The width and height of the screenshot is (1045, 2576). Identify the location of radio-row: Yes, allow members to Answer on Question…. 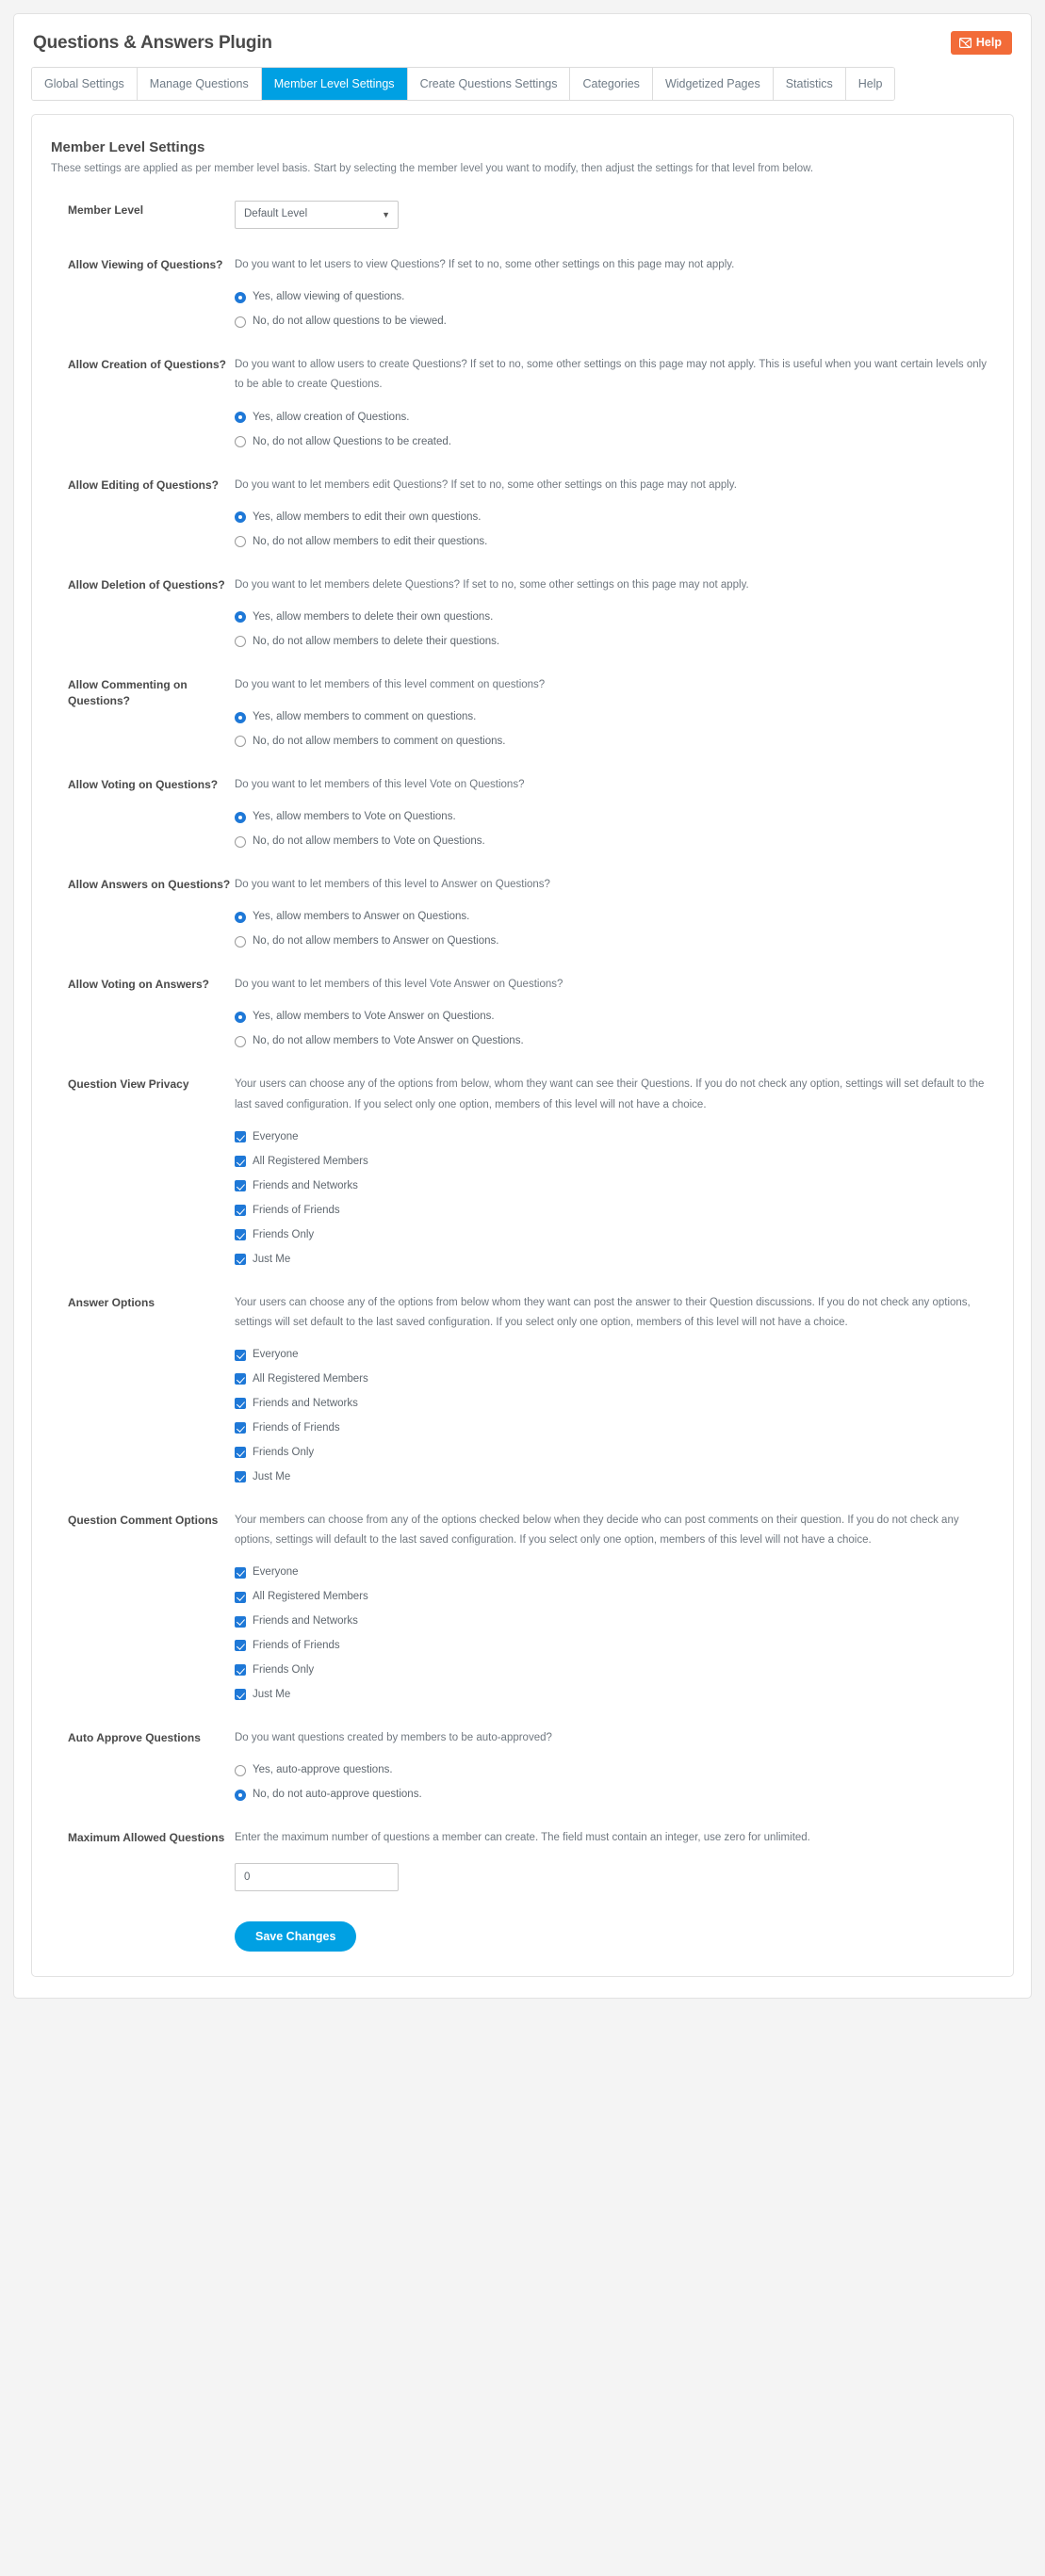
(614, 917).